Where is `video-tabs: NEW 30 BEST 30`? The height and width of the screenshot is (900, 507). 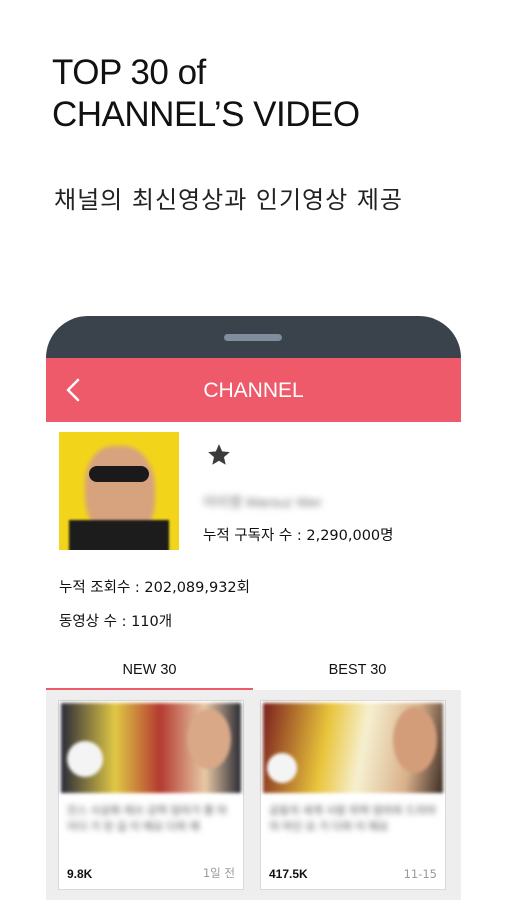
video-tabs: NEW 30 BEST 30 is located at coordinates (253, 672).